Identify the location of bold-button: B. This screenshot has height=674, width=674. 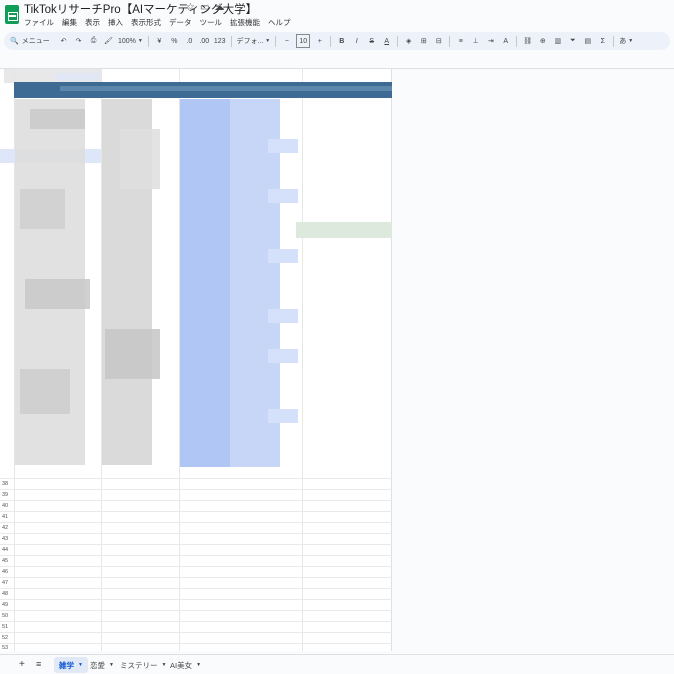
(341, 41).